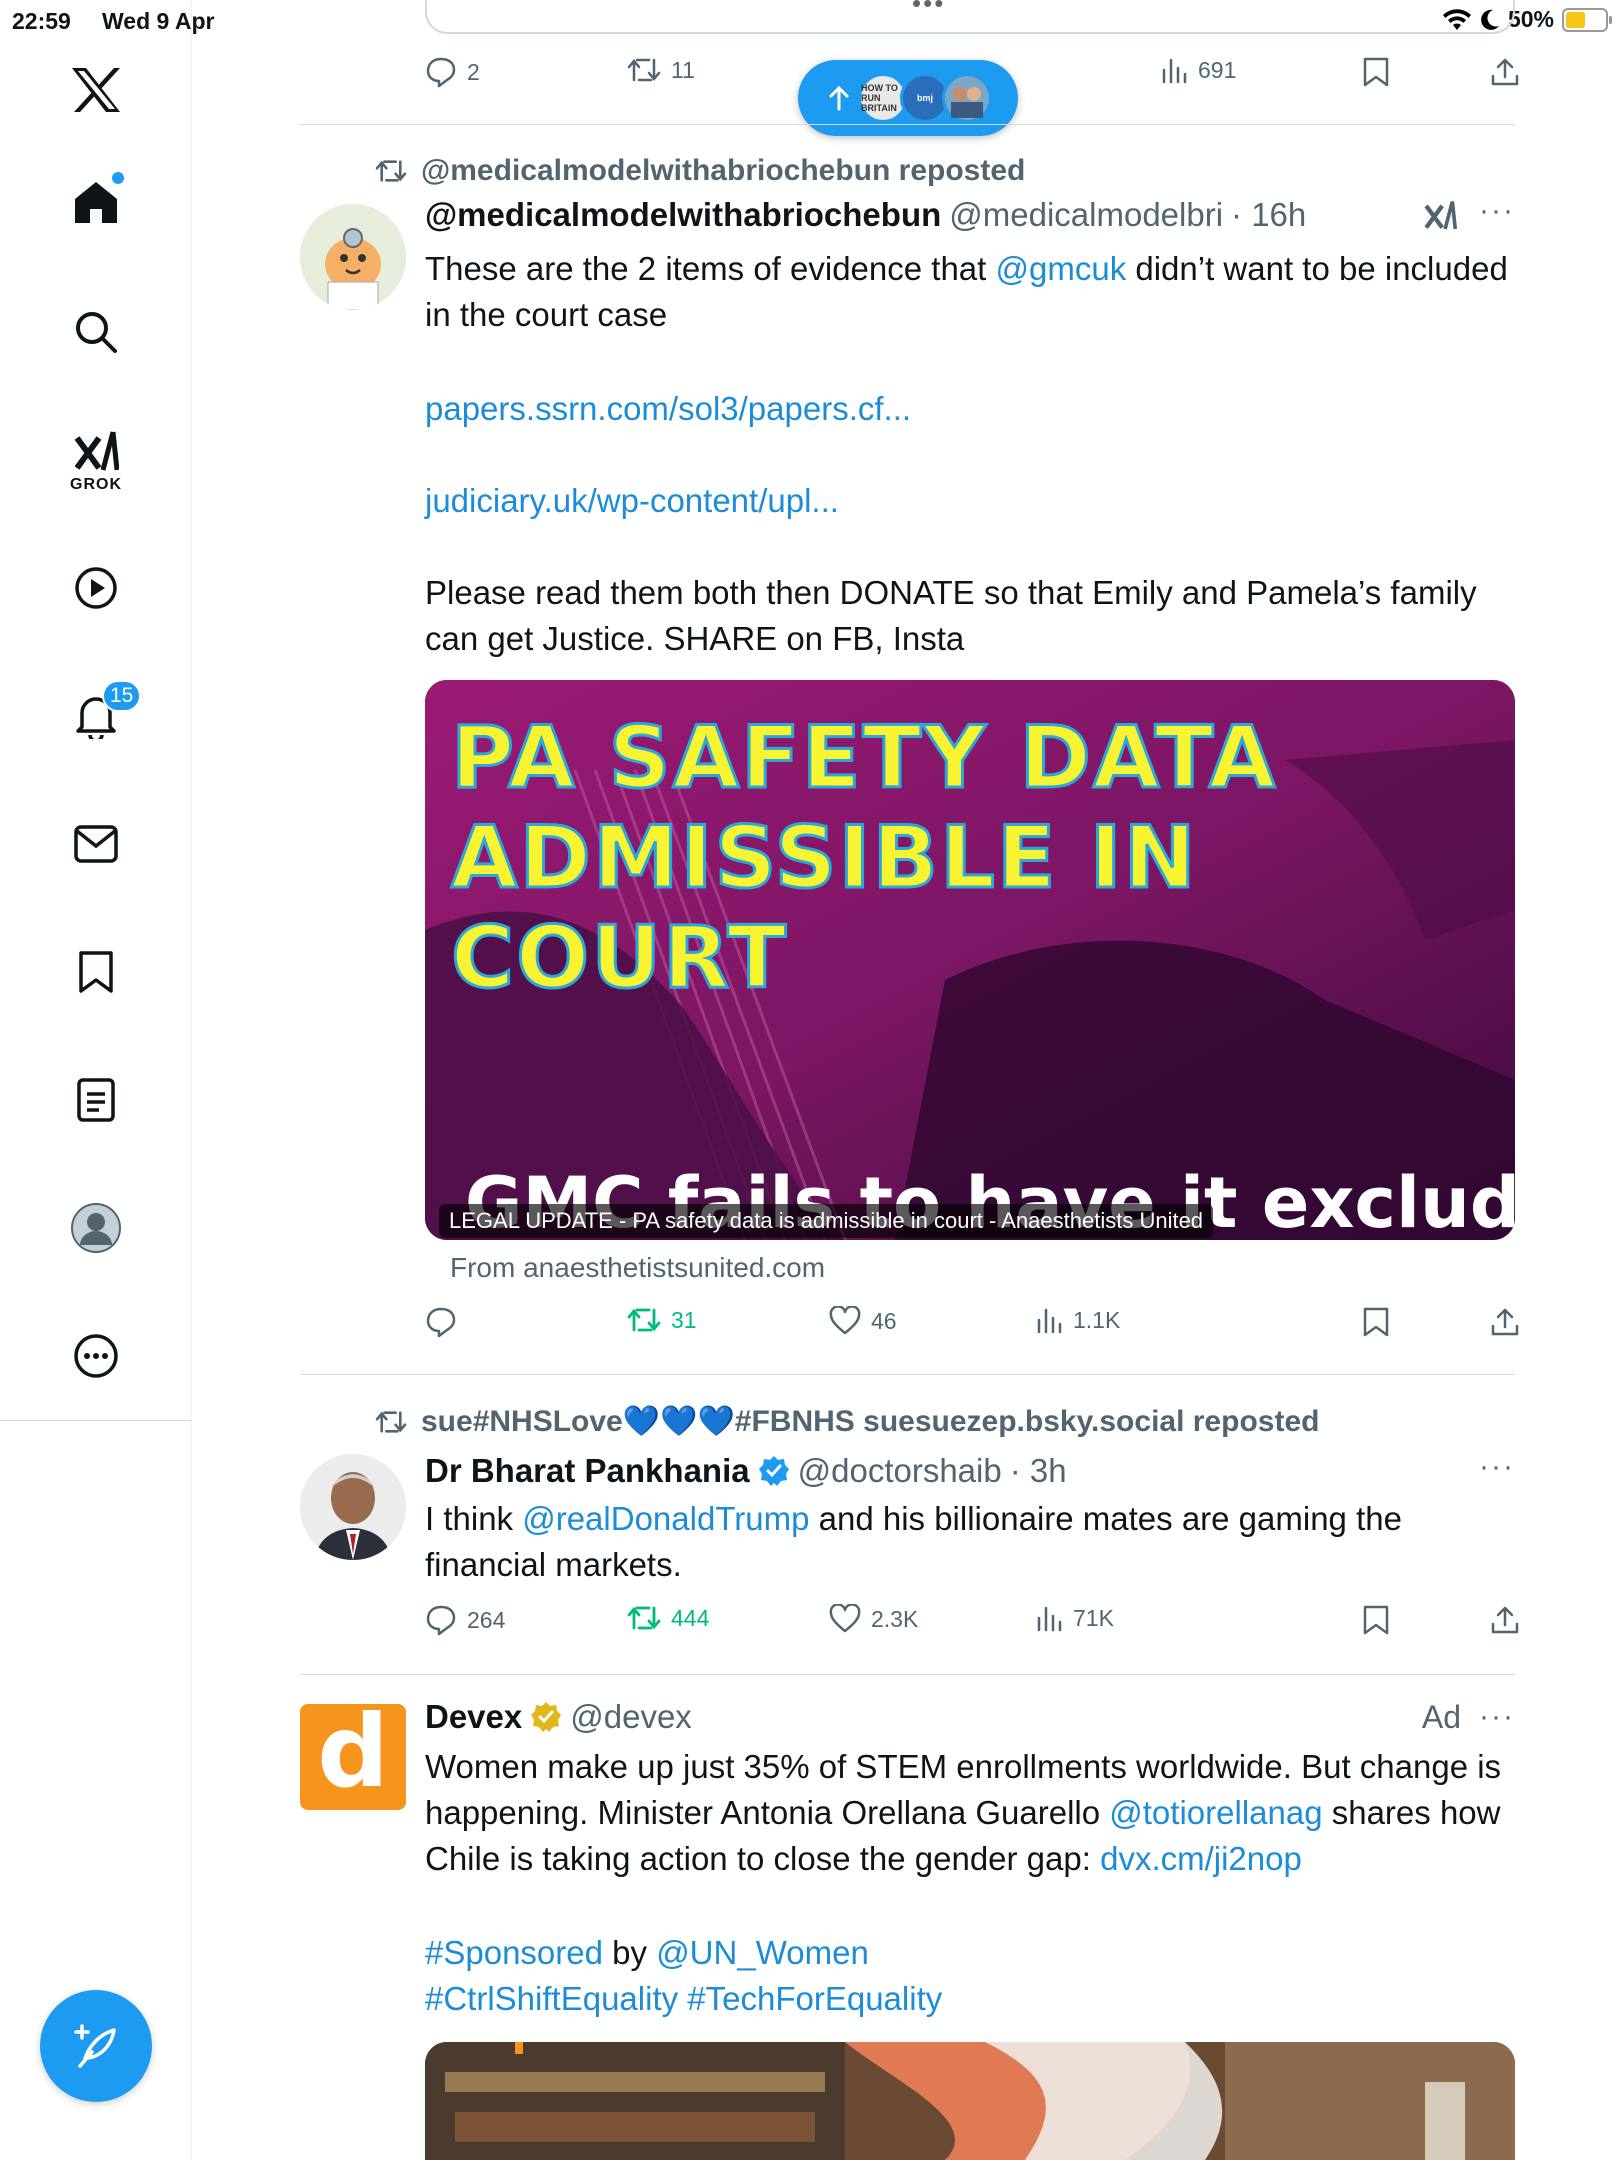 This screenshot has height=2160, width=1620. I want to click on sidebar: GROK 15, so click(96, 1080).